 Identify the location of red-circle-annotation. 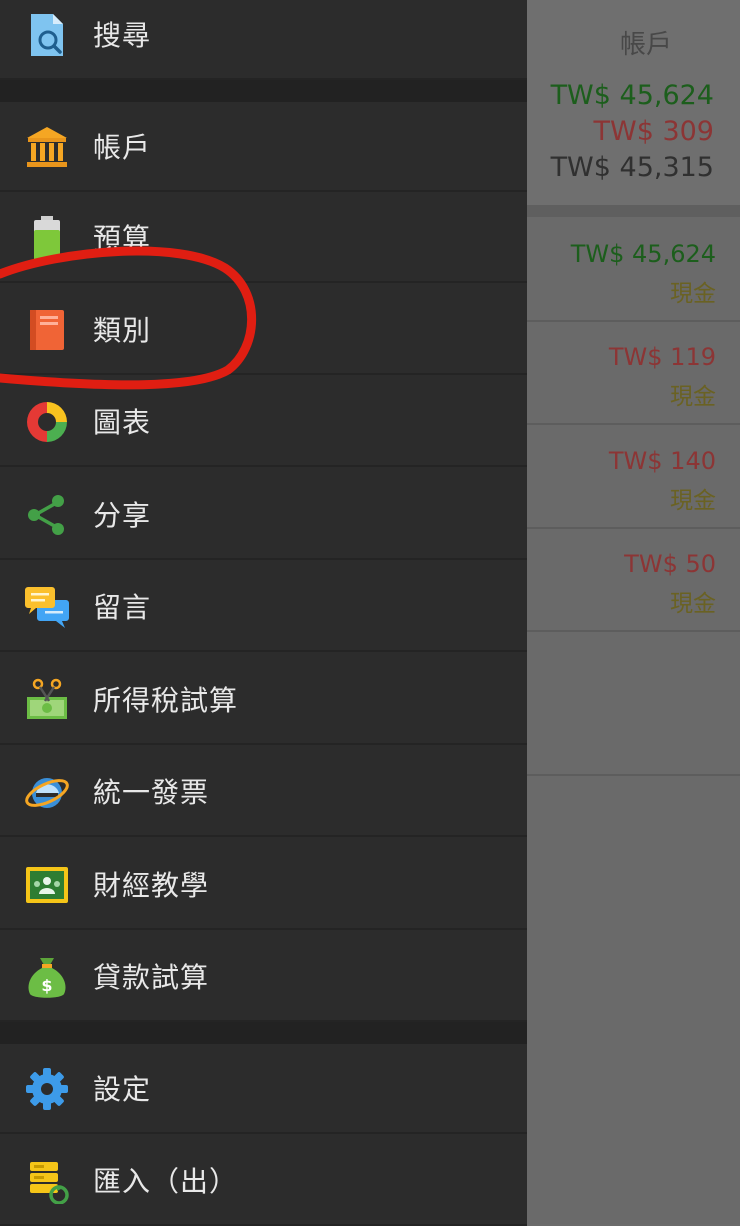
(128, 318).